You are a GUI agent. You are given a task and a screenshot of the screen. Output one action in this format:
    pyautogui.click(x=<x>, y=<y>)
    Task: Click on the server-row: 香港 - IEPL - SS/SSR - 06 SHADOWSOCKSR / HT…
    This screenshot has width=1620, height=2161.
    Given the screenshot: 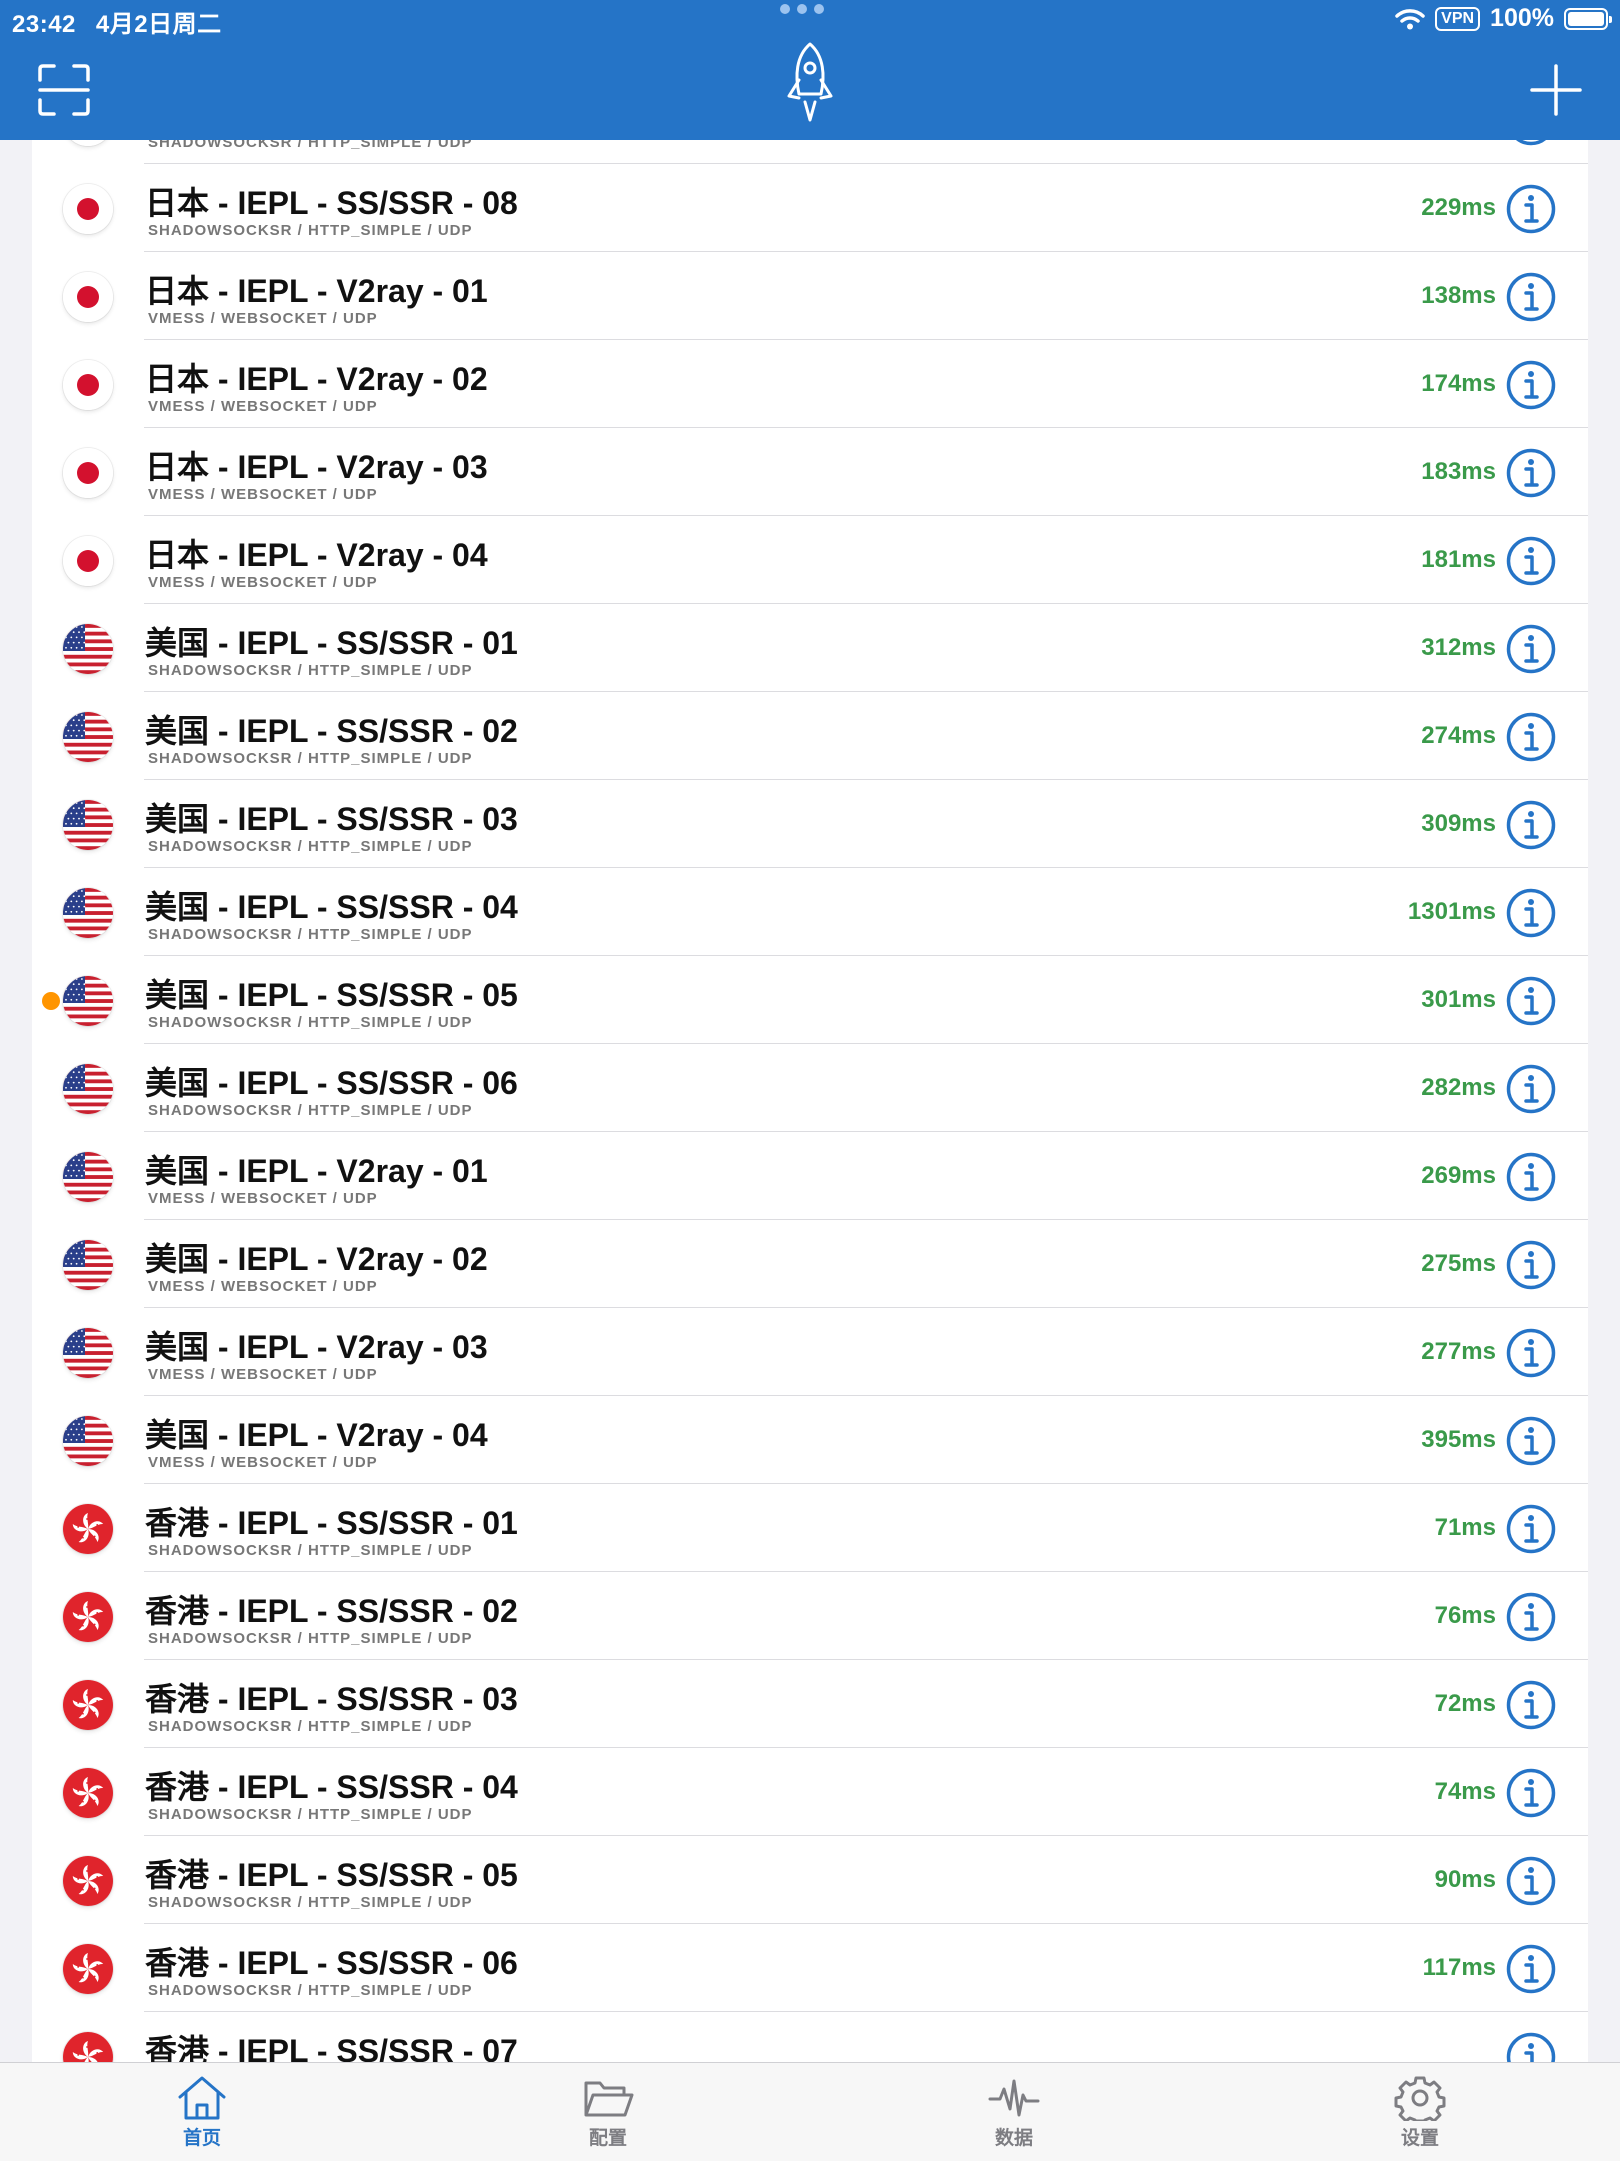 What is the action you would take?
    pyautogui.click(x=810, y=1968)
    